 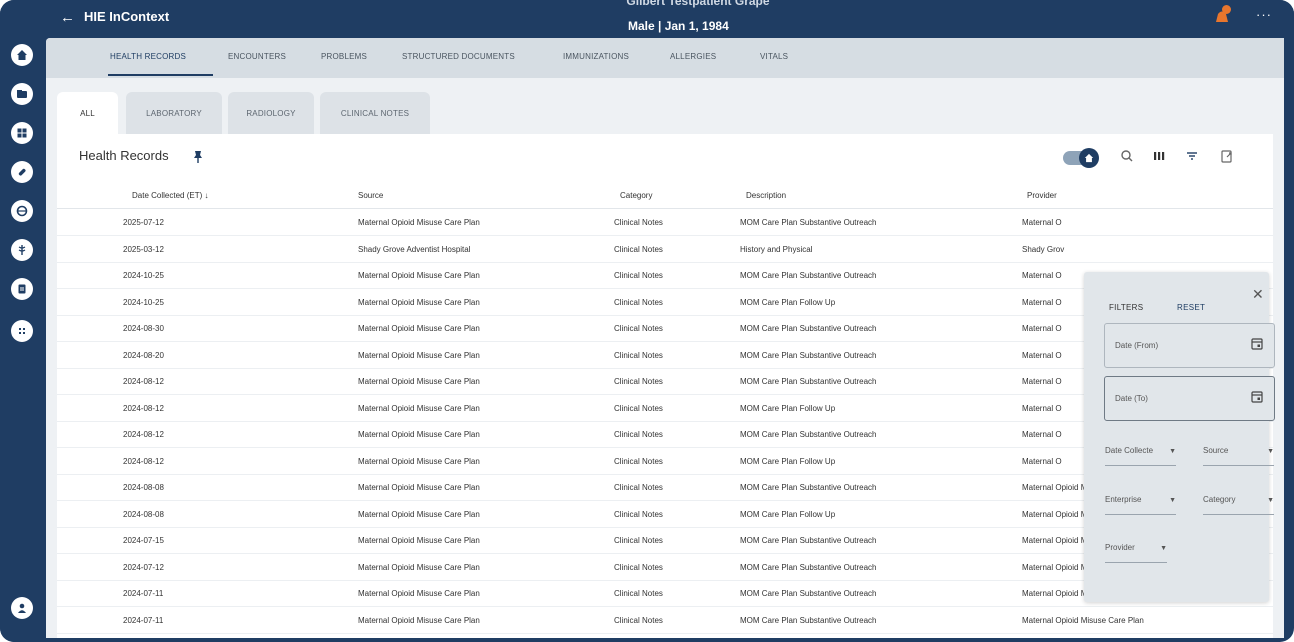 I want to click on back-arrow-icon: ←, so click(x=67, y=17).